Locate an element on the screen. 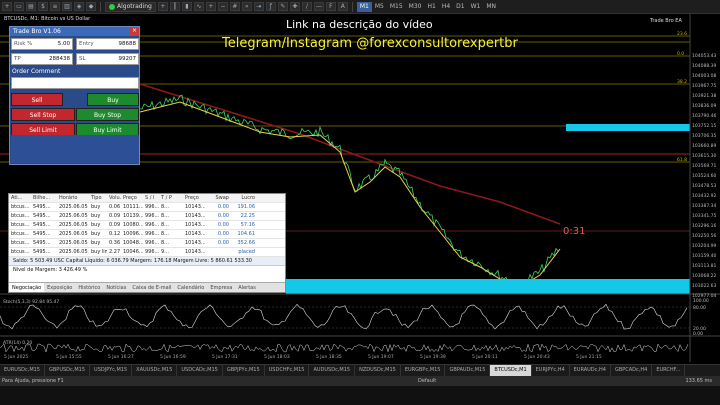 The image size is (720, 405). text-icon: A is located at coordinates (342, 6).